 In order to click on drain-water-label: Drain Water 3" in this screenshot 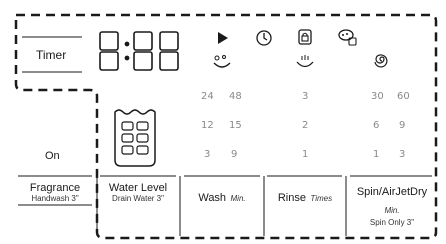, I will do `click(138, 198)`.